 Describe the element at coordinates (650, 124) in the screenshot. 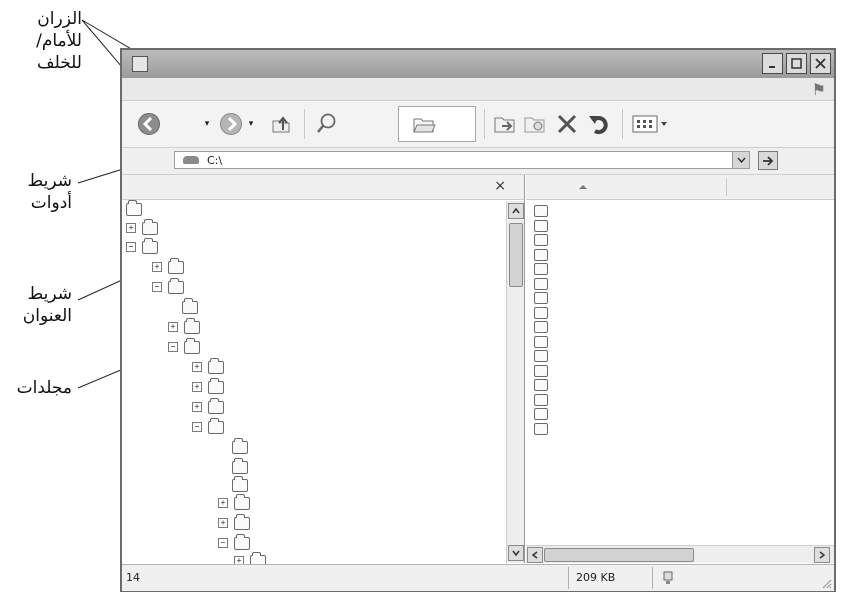

I see `views-button` at that location.